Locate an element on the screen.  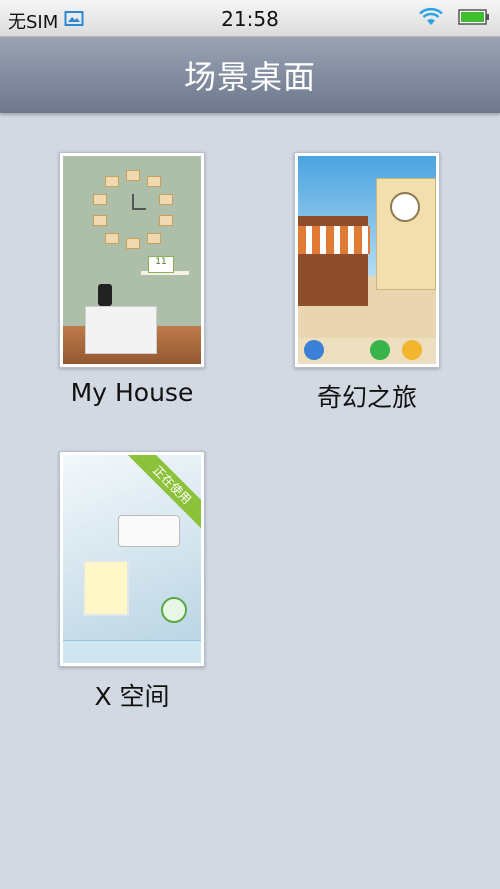
scene-label: X 空间 is located at coordinates (132, 696).